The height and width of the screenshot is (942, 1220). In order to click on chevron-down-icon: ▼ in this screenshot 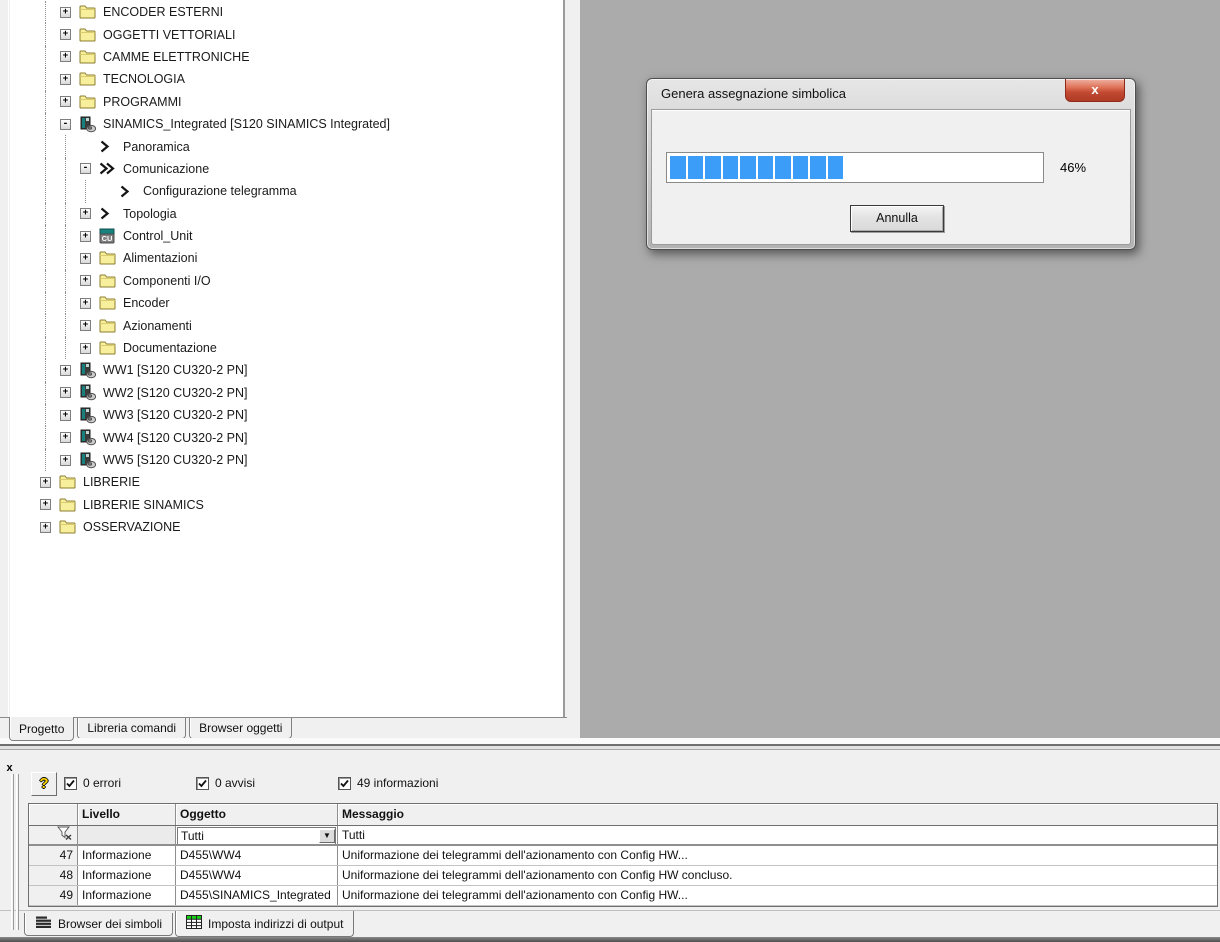, I will do `click(327, 836)`.